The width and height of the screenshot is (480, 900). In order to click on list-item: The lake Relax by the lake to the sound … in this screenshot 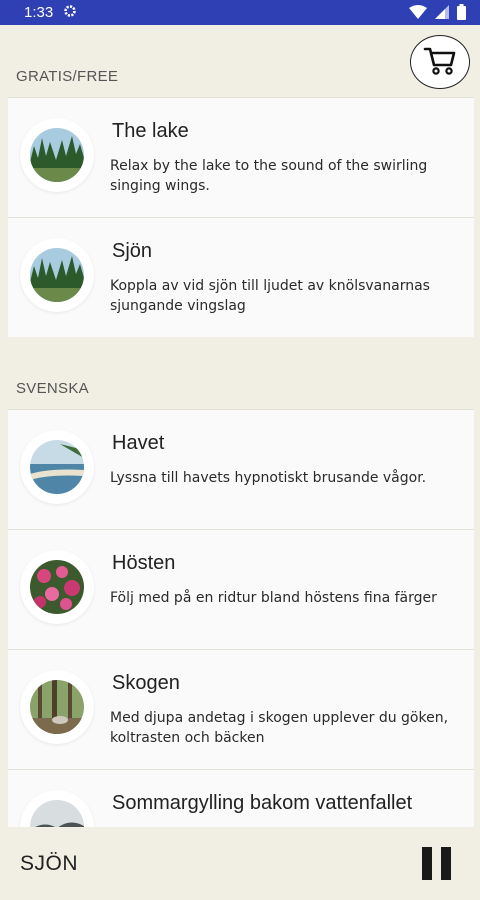, I will do `click(241, 157)`.